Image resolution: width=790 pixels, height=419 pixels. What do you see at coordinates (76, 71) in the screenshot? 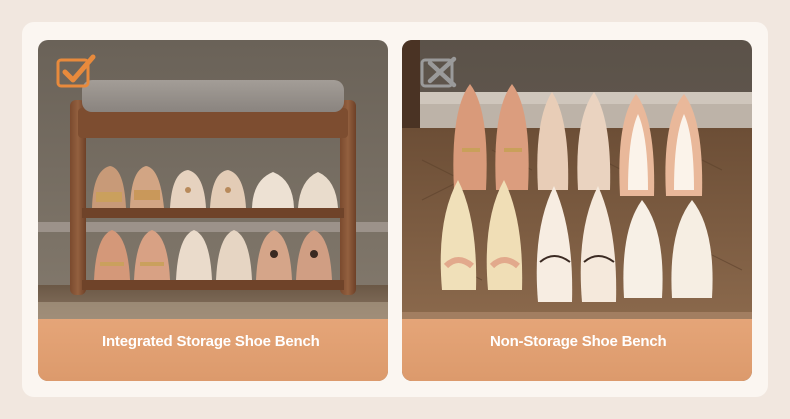
I see `checkmark-icon` at bounding box center [76, 71].